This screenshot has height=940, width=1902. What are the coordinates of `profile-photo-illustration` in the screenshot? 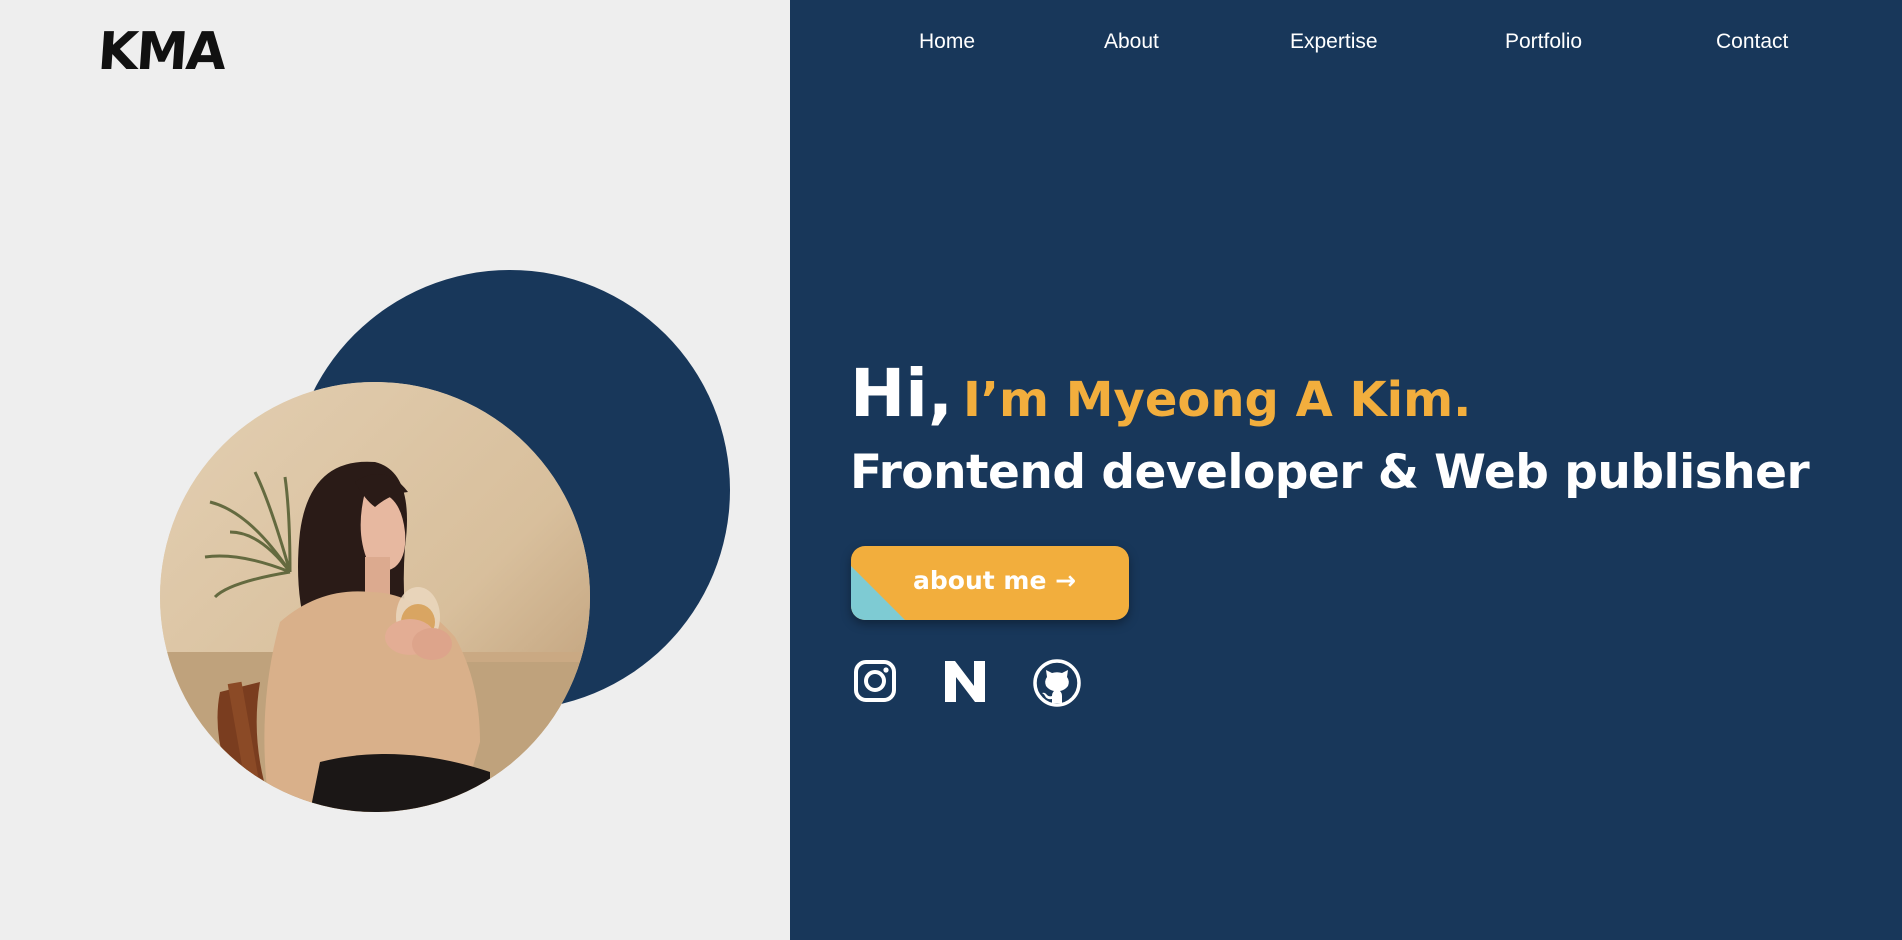 It's located at (375, 597).